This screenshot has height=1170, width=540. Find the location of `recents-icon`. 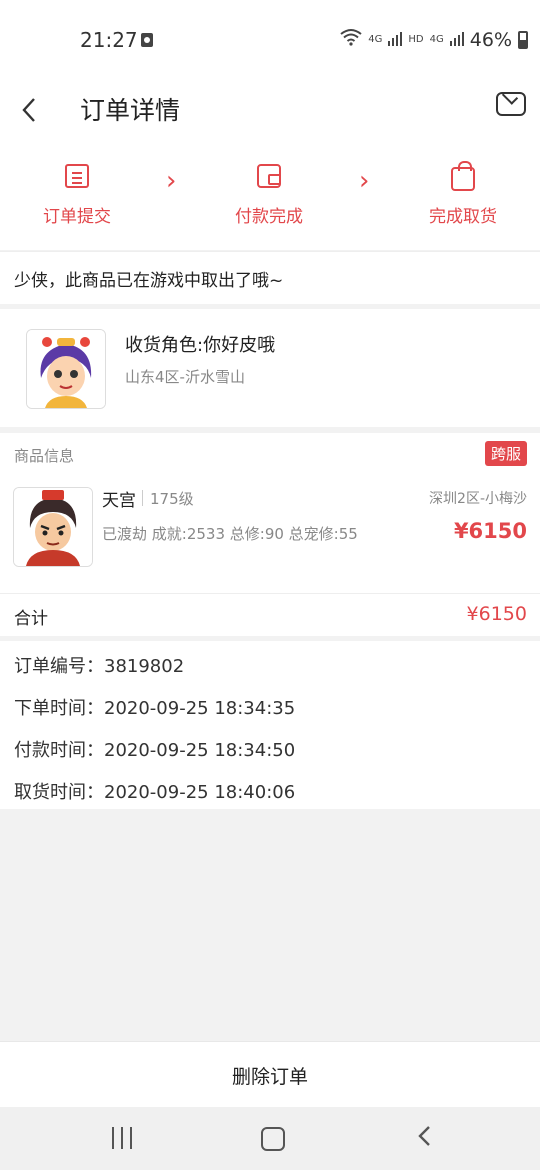

recents-icon is located at coordinates (113, 1138).